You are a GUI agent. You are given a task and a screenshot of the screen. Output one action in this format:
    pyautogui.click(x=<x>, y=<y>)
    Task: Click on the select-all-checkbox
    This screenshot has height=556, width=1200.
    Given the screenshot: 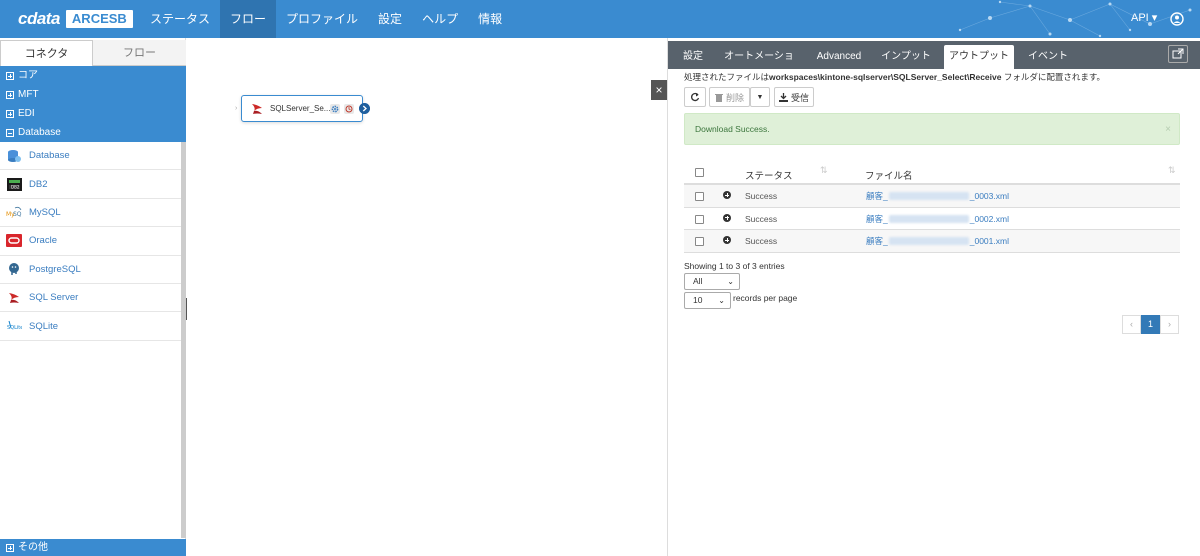 What is the action you would take?
    pyautogui.click(x=699, y=172)
    